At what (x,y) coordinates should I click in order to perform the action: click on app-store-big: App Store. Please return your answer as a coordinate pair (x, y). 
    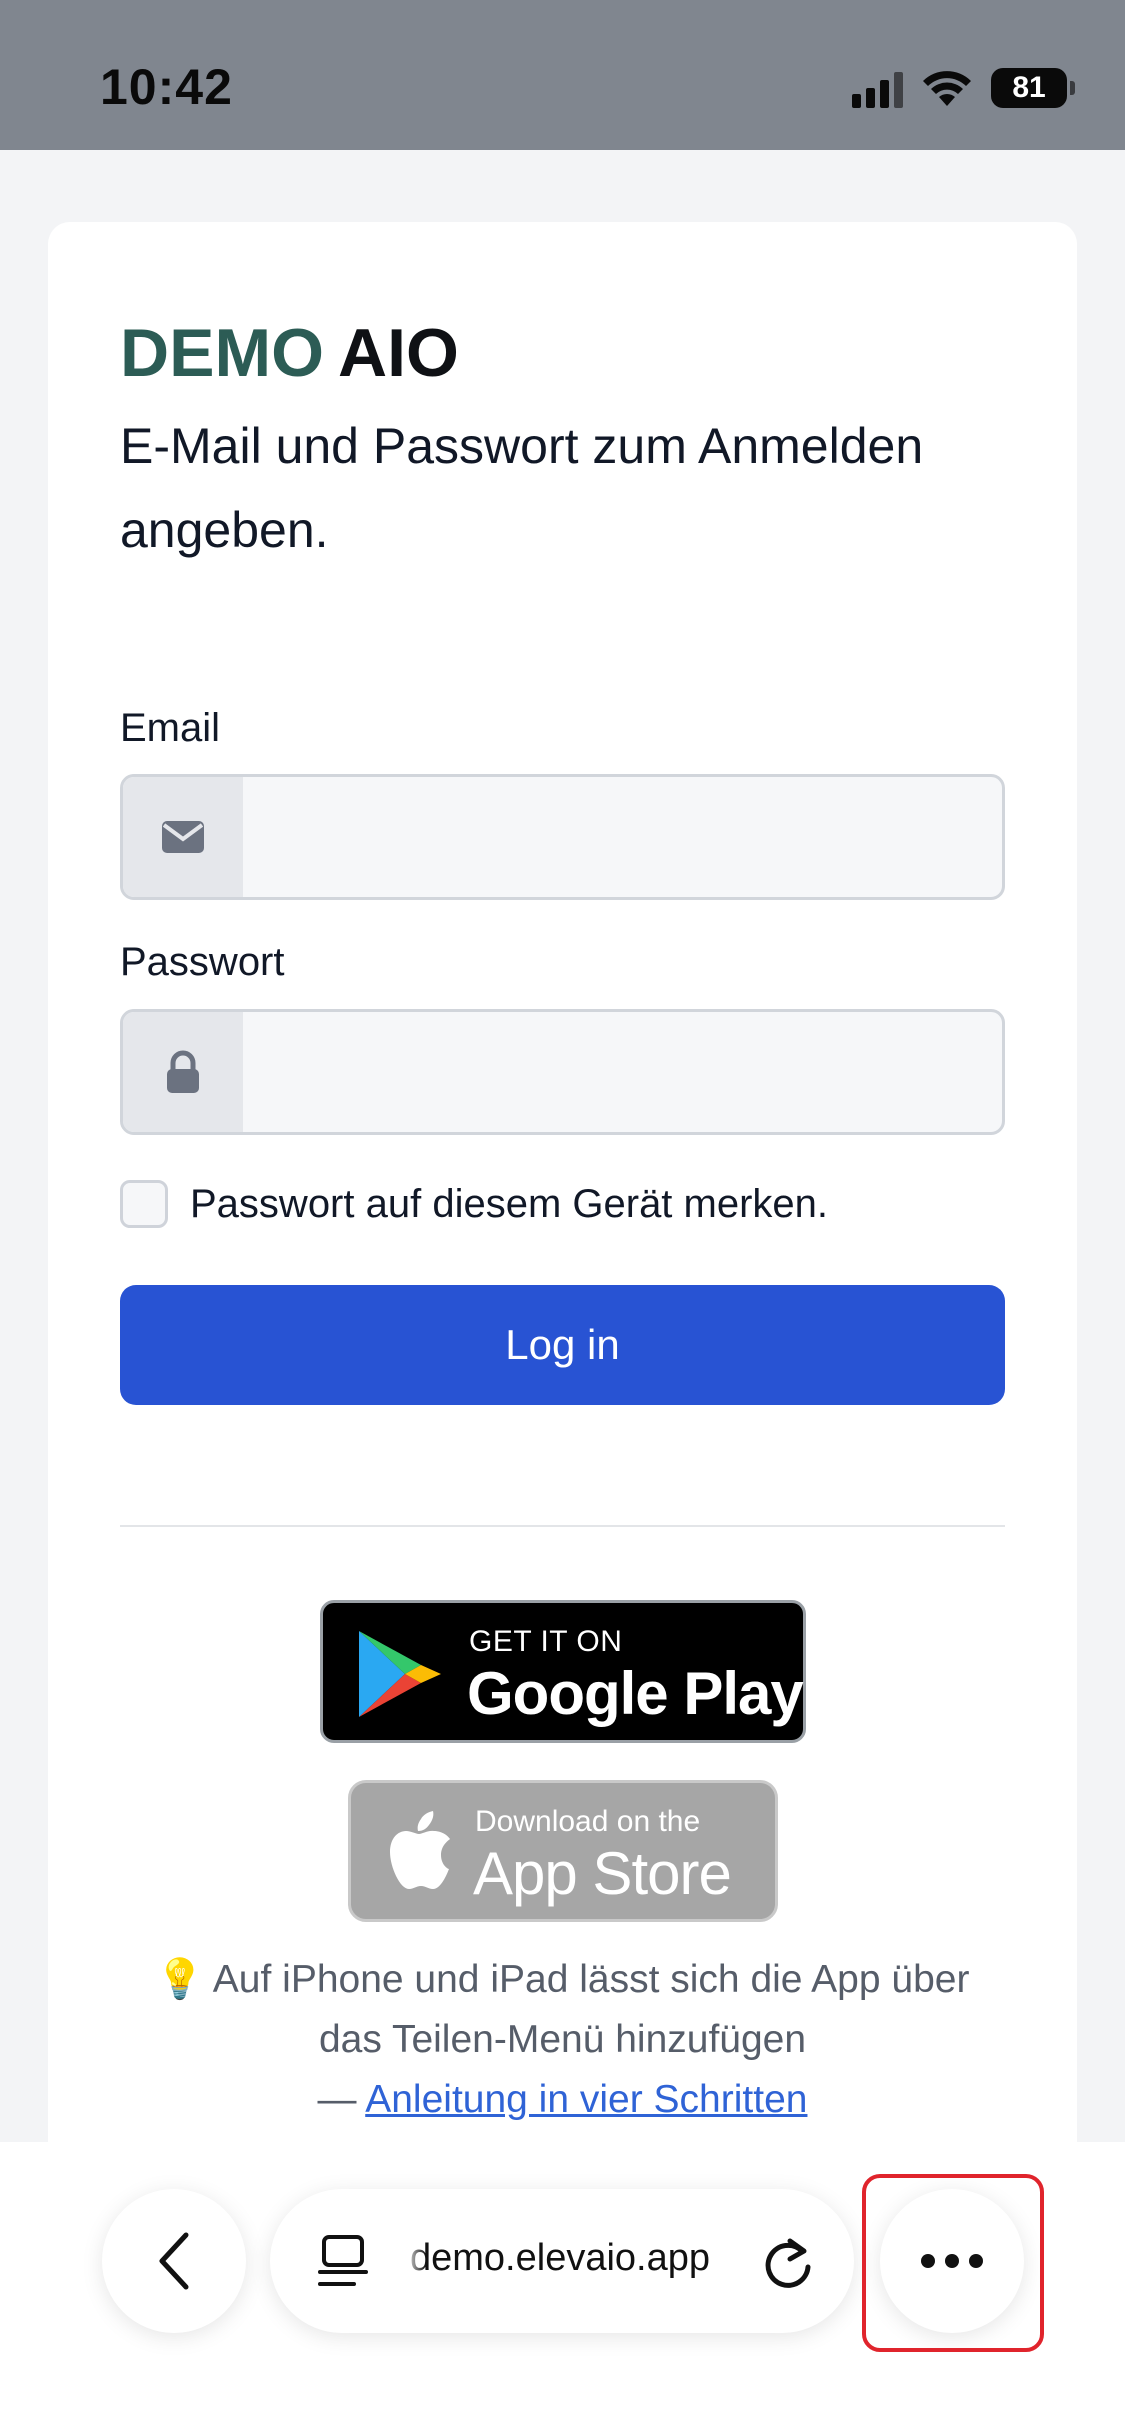
    Looking at the image, I should click on (602, 1873).